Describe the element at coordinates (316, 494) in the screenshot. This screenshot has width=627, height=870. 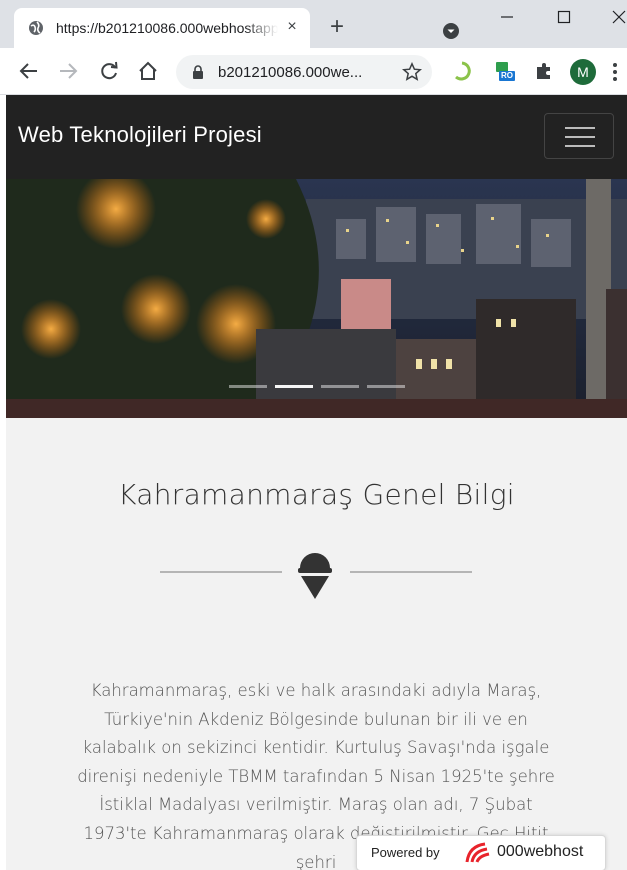
I see `section-title: Kahramanmaraş Genel Bilgi` at that location.